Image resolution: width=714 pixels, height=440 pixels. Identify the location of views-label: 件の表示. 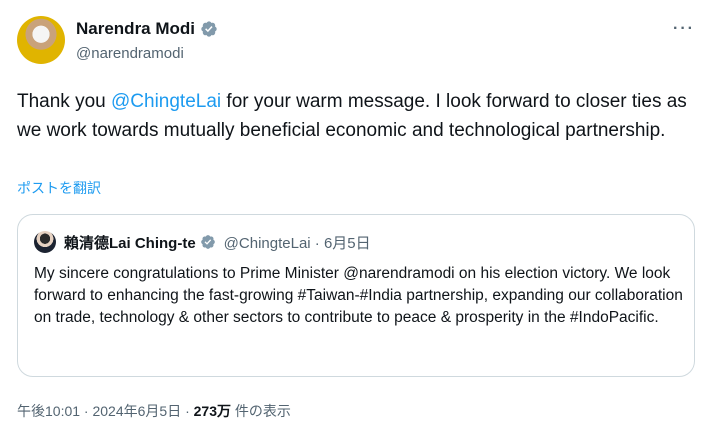
(261, 411).